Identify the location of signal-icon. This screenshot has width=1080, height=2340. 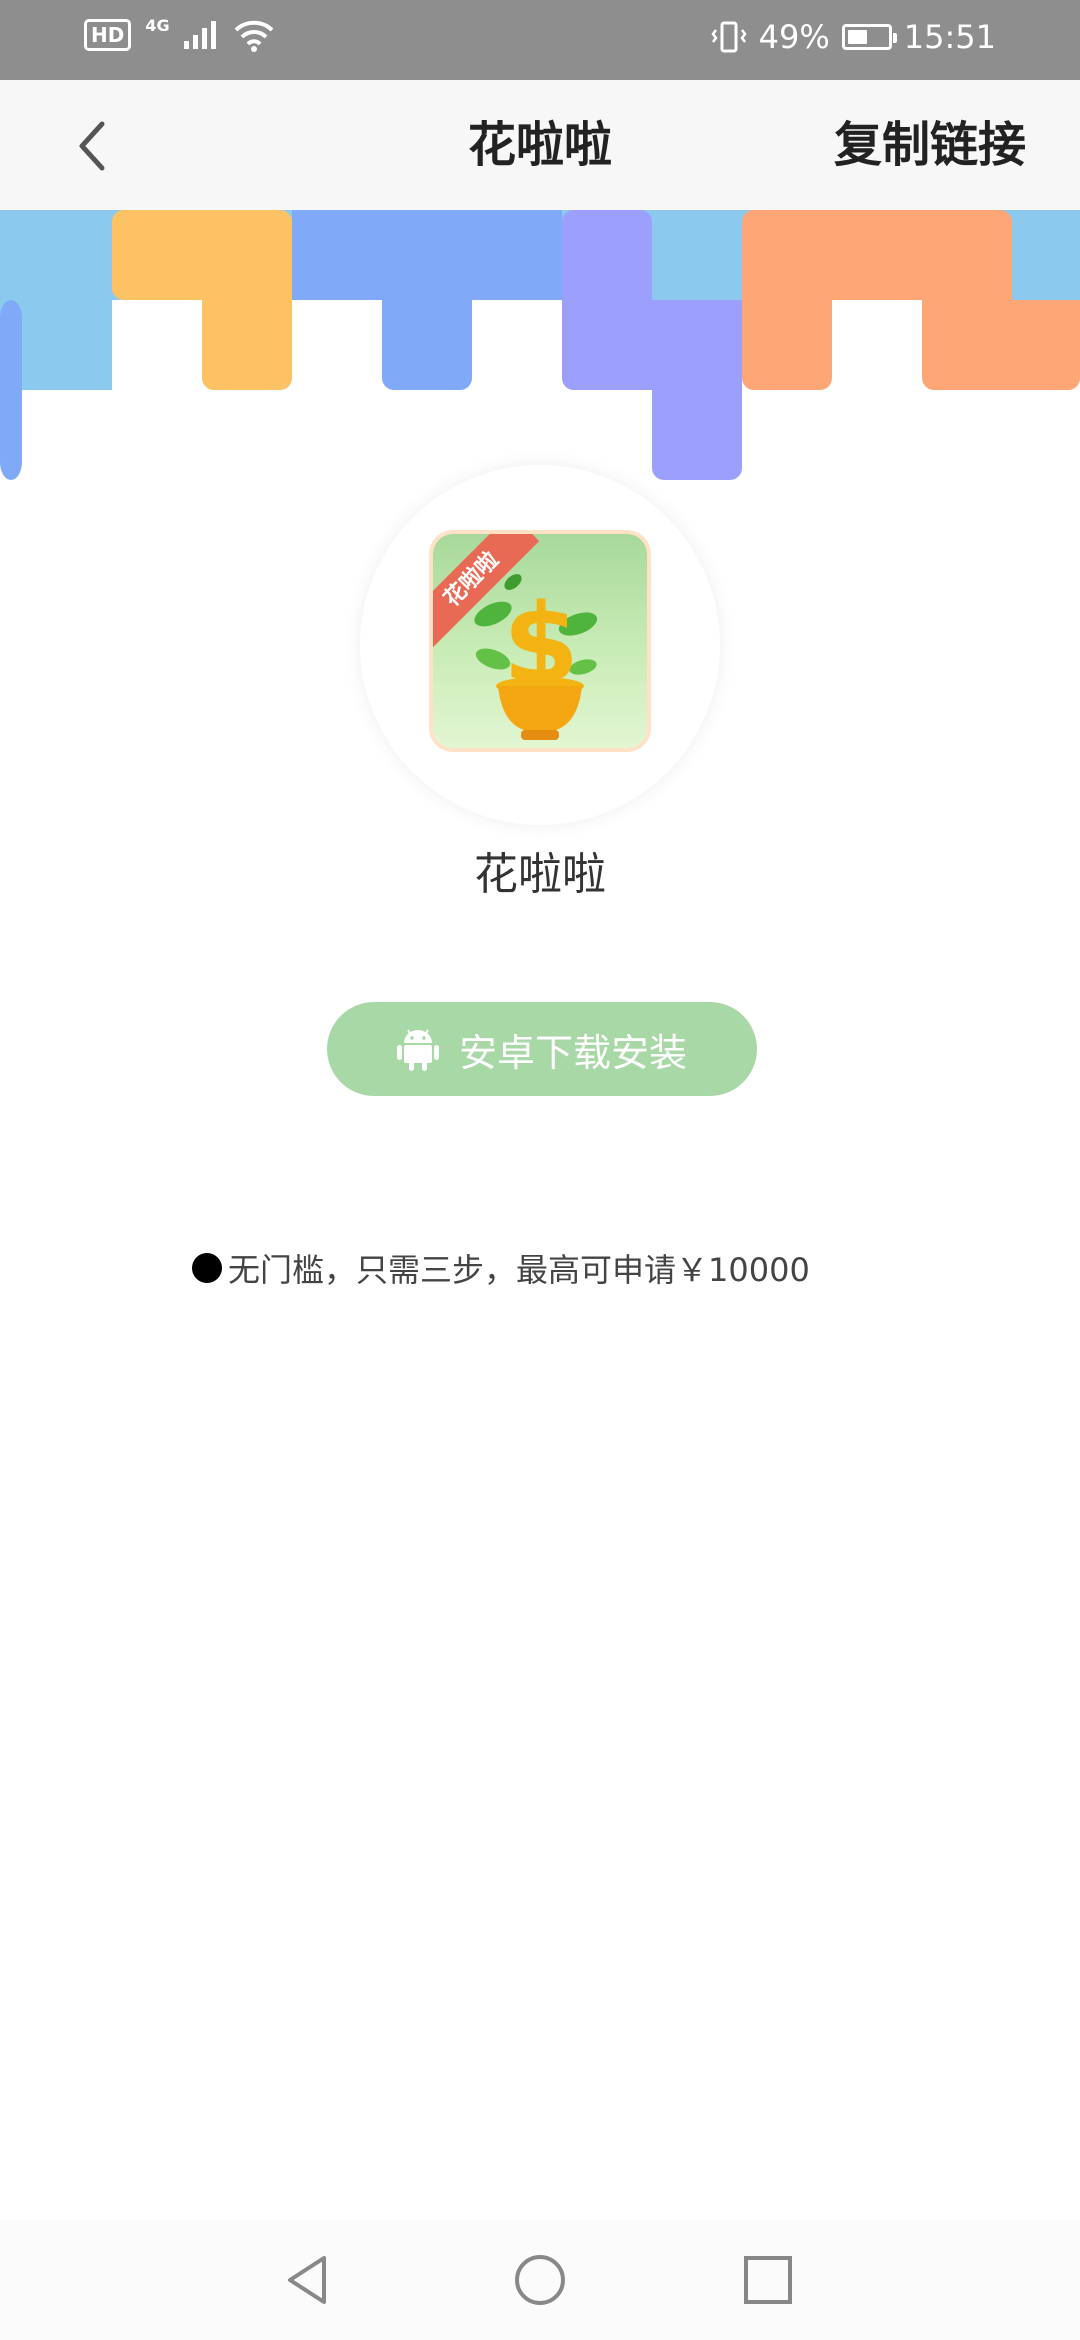
(199, 35).